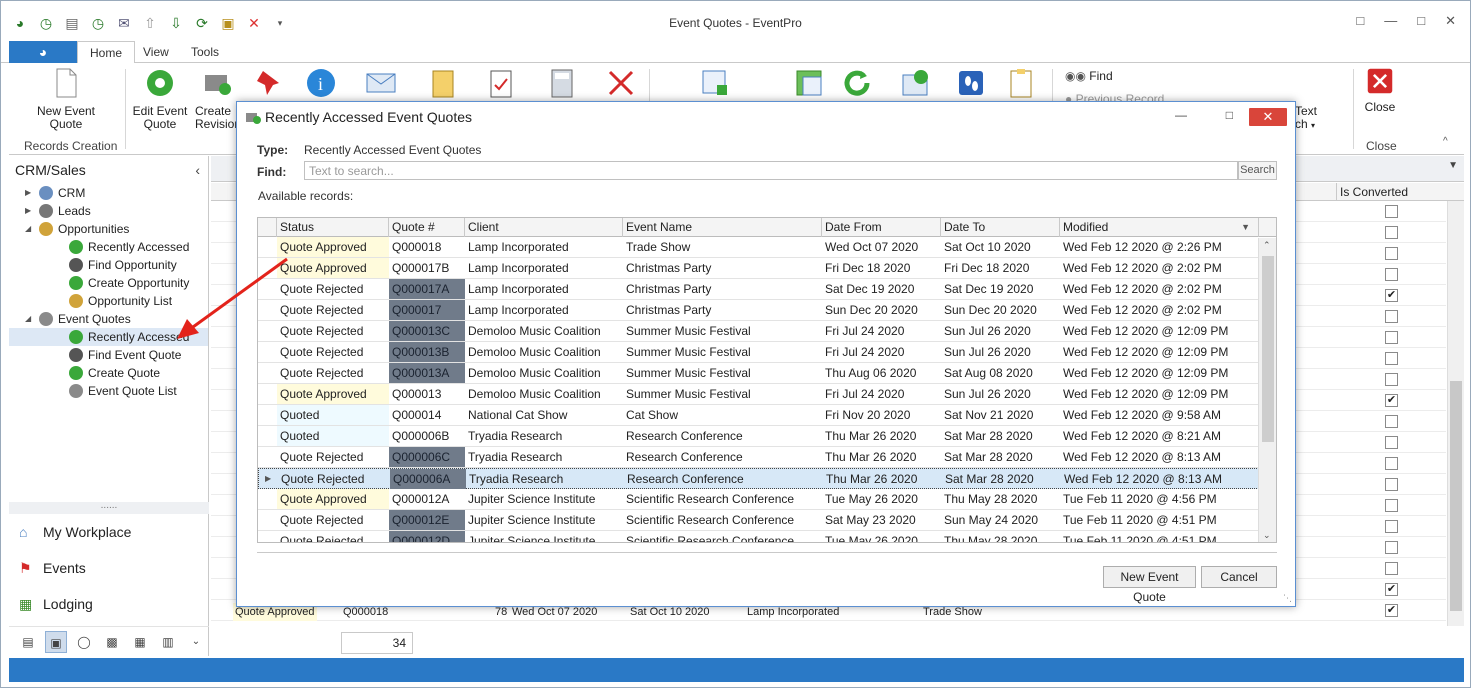 The image size is (1471, 688). I want to click on chart-icon: ▤, so click(28, 642).